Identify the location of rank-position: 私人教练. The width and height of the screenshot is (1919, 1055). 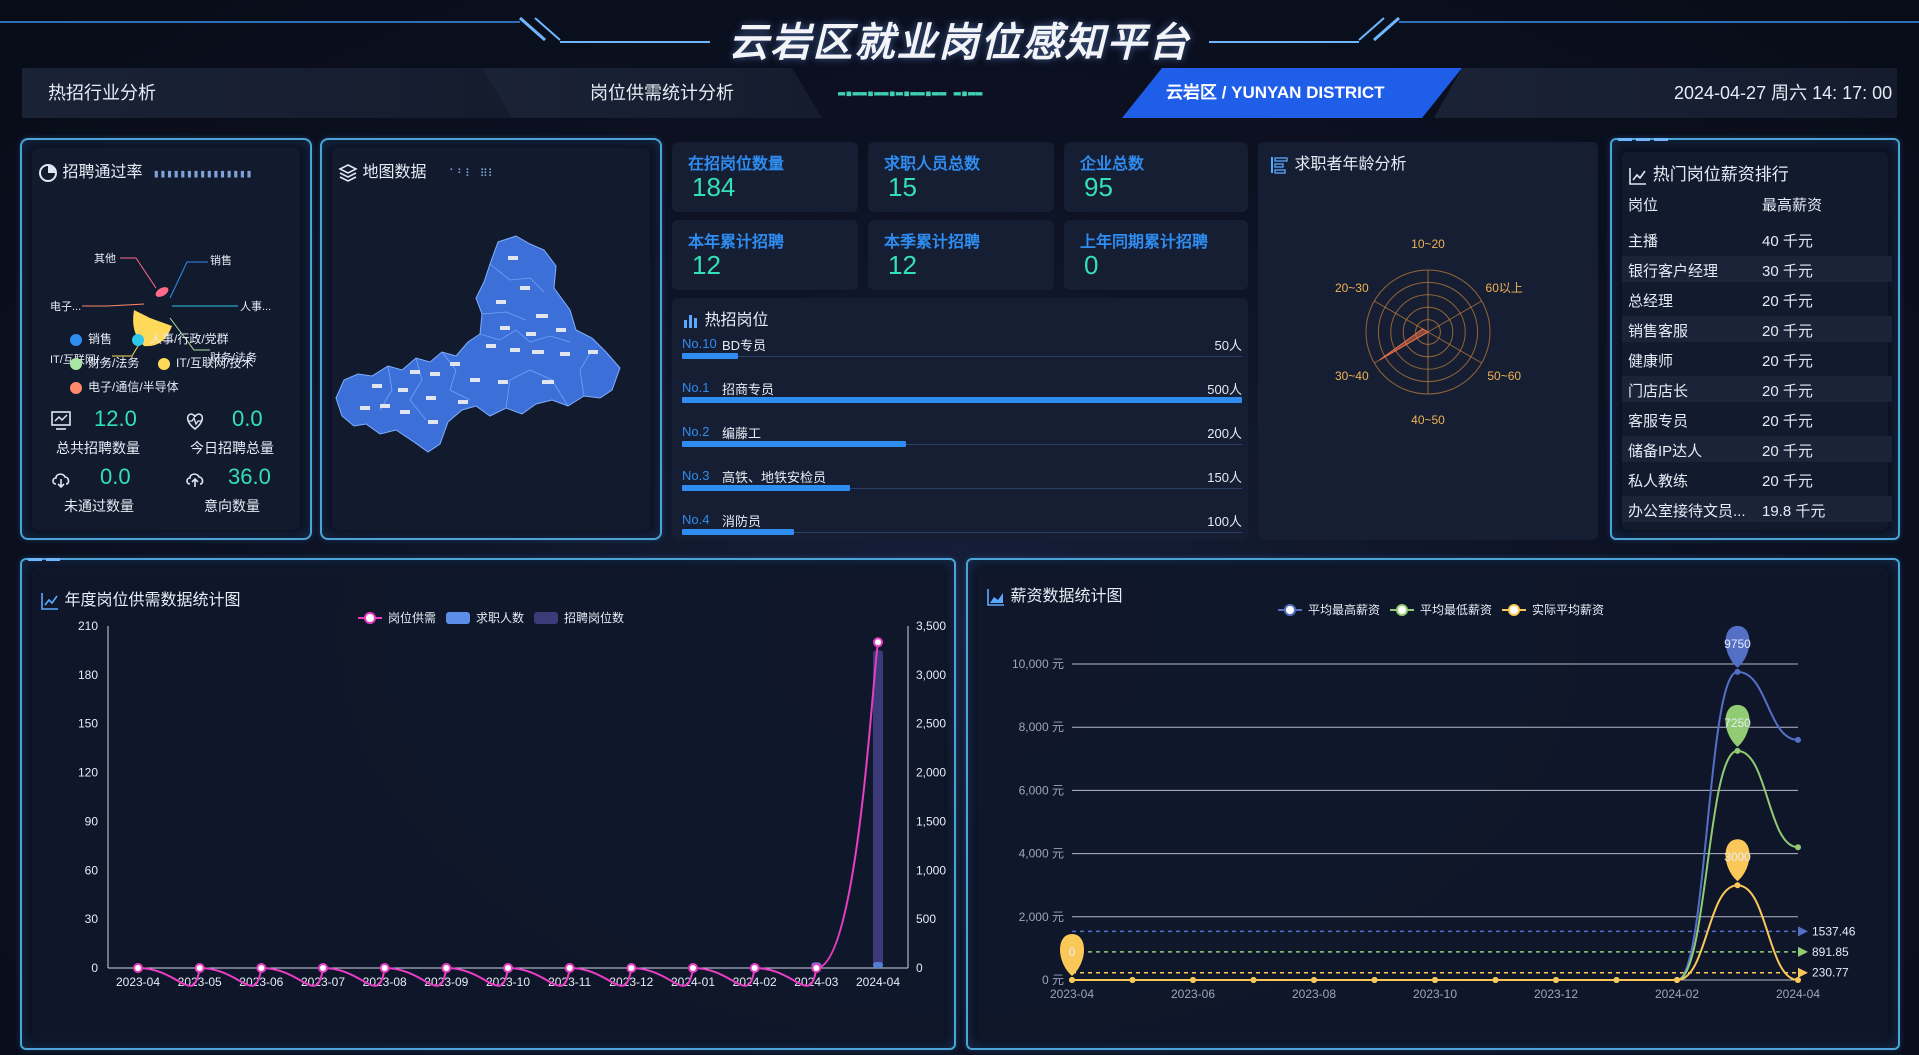
(1658, 481).